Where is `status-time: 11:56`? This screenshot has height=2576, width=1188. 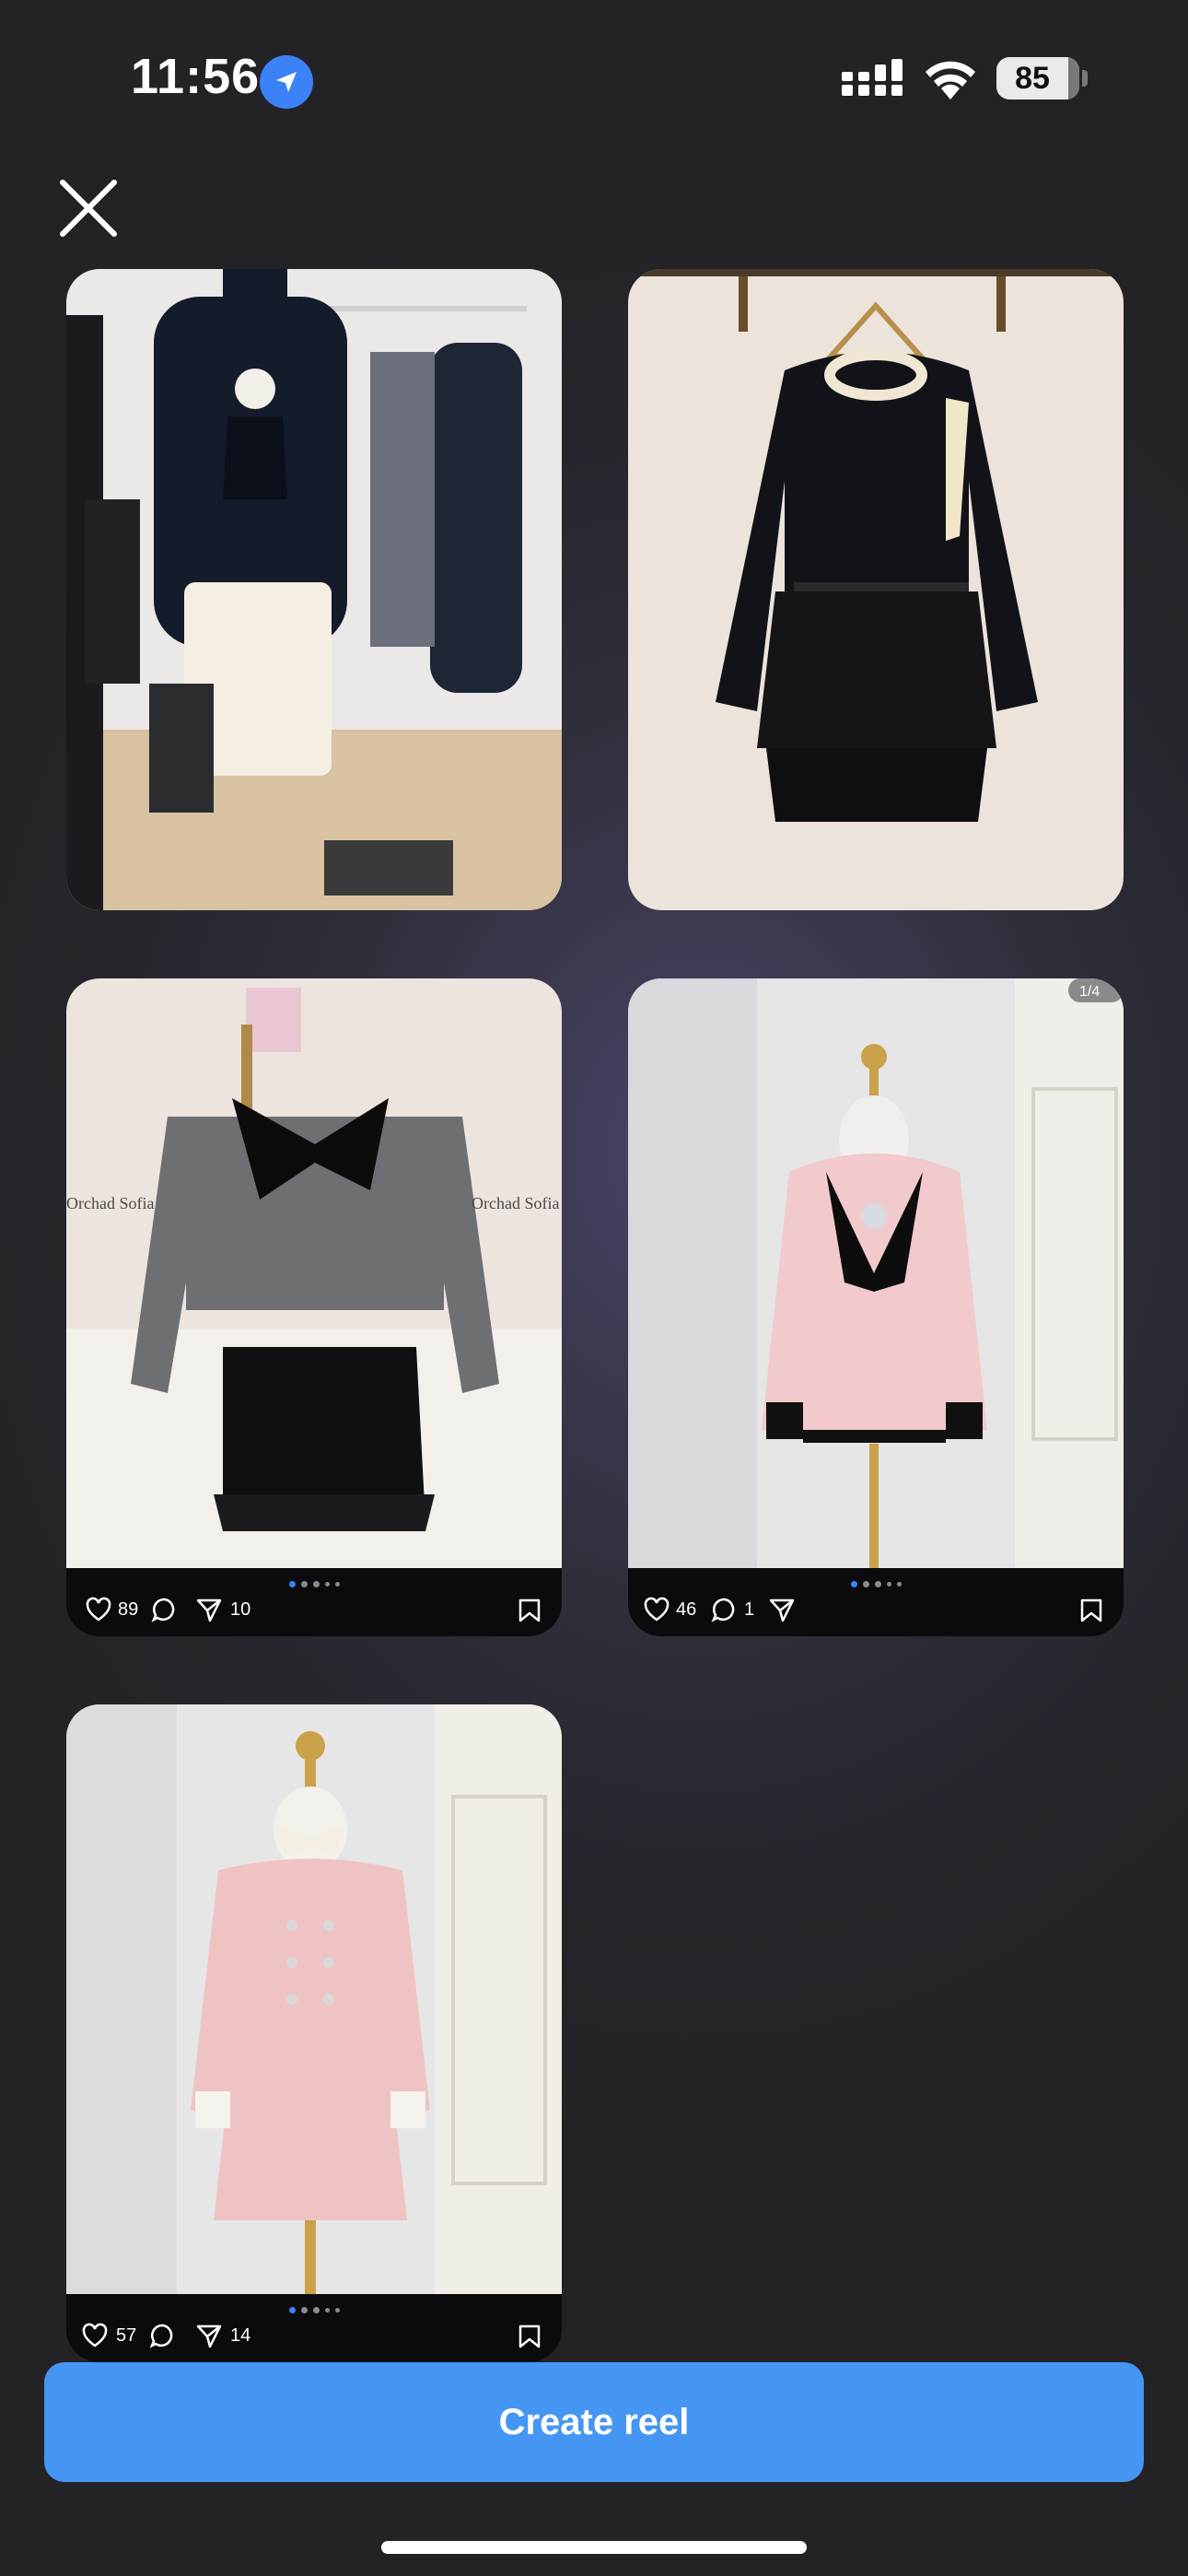 status-time: 11:56 is located at coordinates (196, 76).